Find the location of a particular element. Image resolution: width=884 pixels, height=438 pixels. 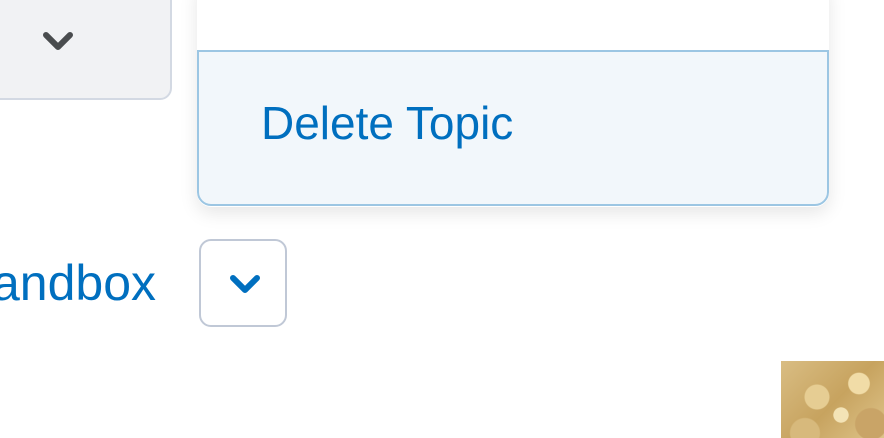

image-thumbnail is located at coordinates (832, 399).